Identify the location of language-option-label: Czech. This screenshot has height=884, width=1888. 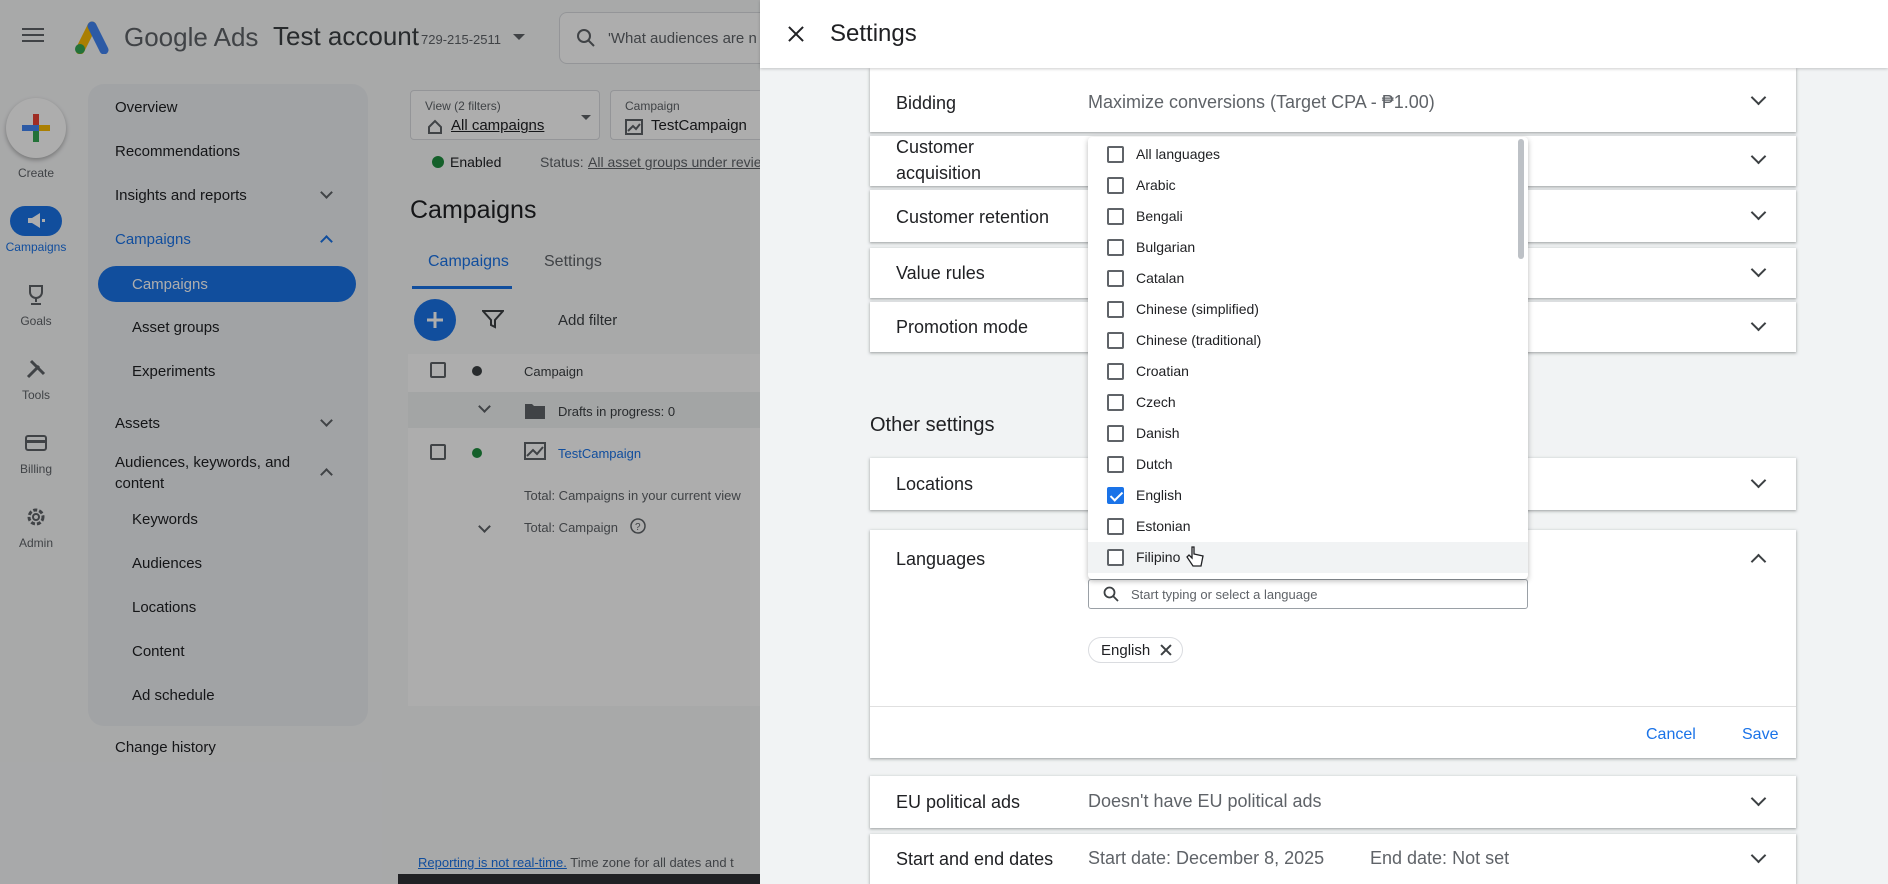
(1156, 402).